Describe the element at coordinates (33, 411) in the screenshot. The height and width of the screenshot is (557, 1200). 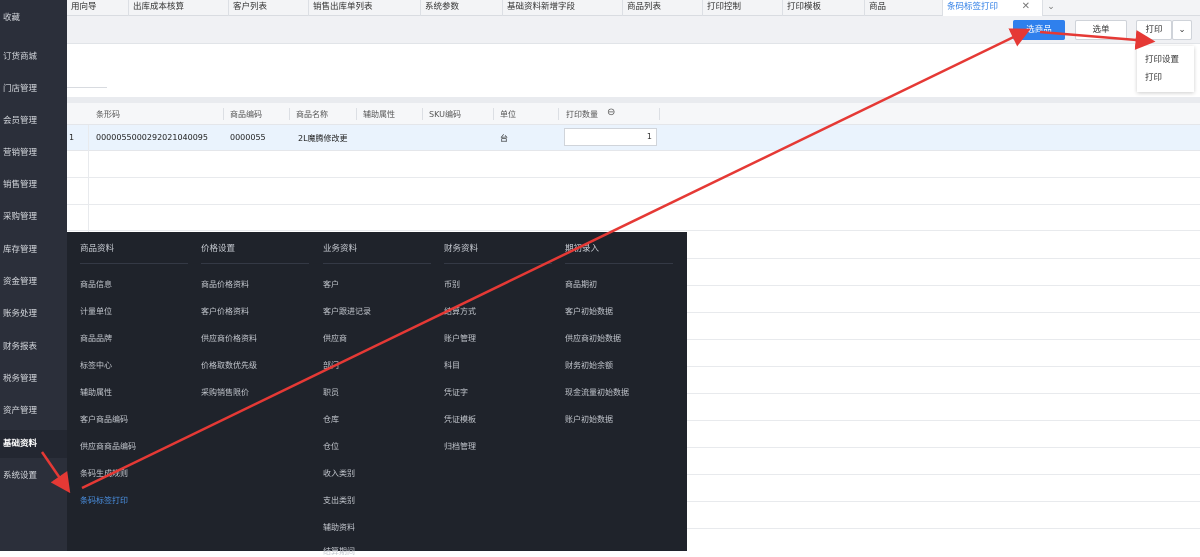
I see `sidebar-item-assets: 资产管理` at that location.